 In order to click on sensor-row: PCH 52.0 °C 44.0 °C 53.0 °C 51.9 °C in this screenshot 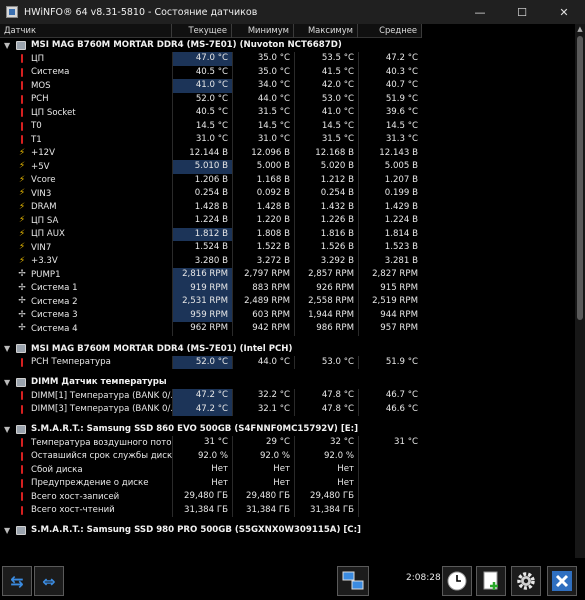, I will do `click(211, 99)`.